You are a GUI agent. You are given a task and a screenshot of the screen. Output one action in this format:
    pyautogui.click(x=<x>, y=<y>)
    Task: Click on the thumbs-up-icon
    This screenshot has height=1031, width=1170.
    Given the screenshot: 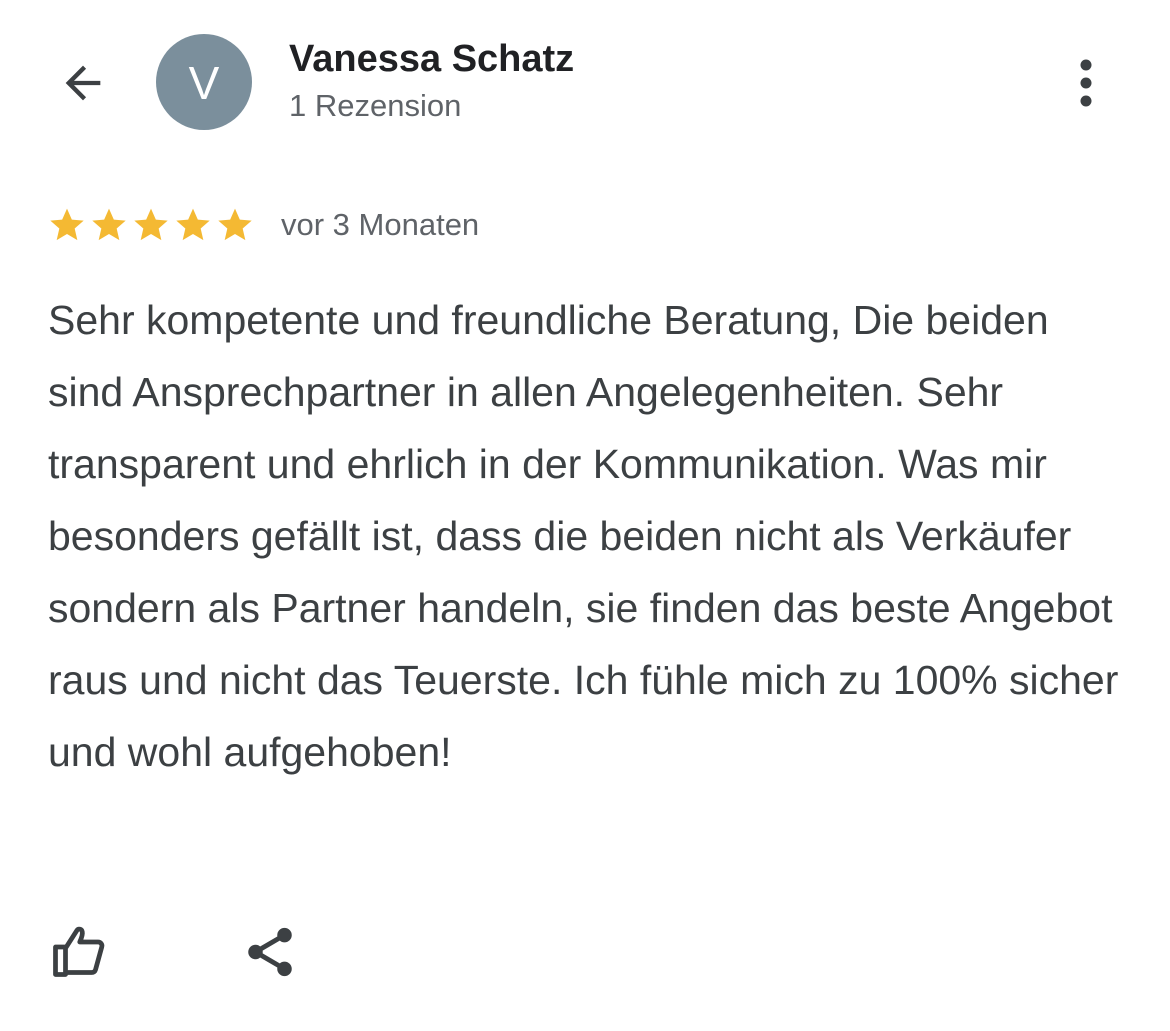 What is the action you would take?
    pyautogui.click(x=79, y=951)
    